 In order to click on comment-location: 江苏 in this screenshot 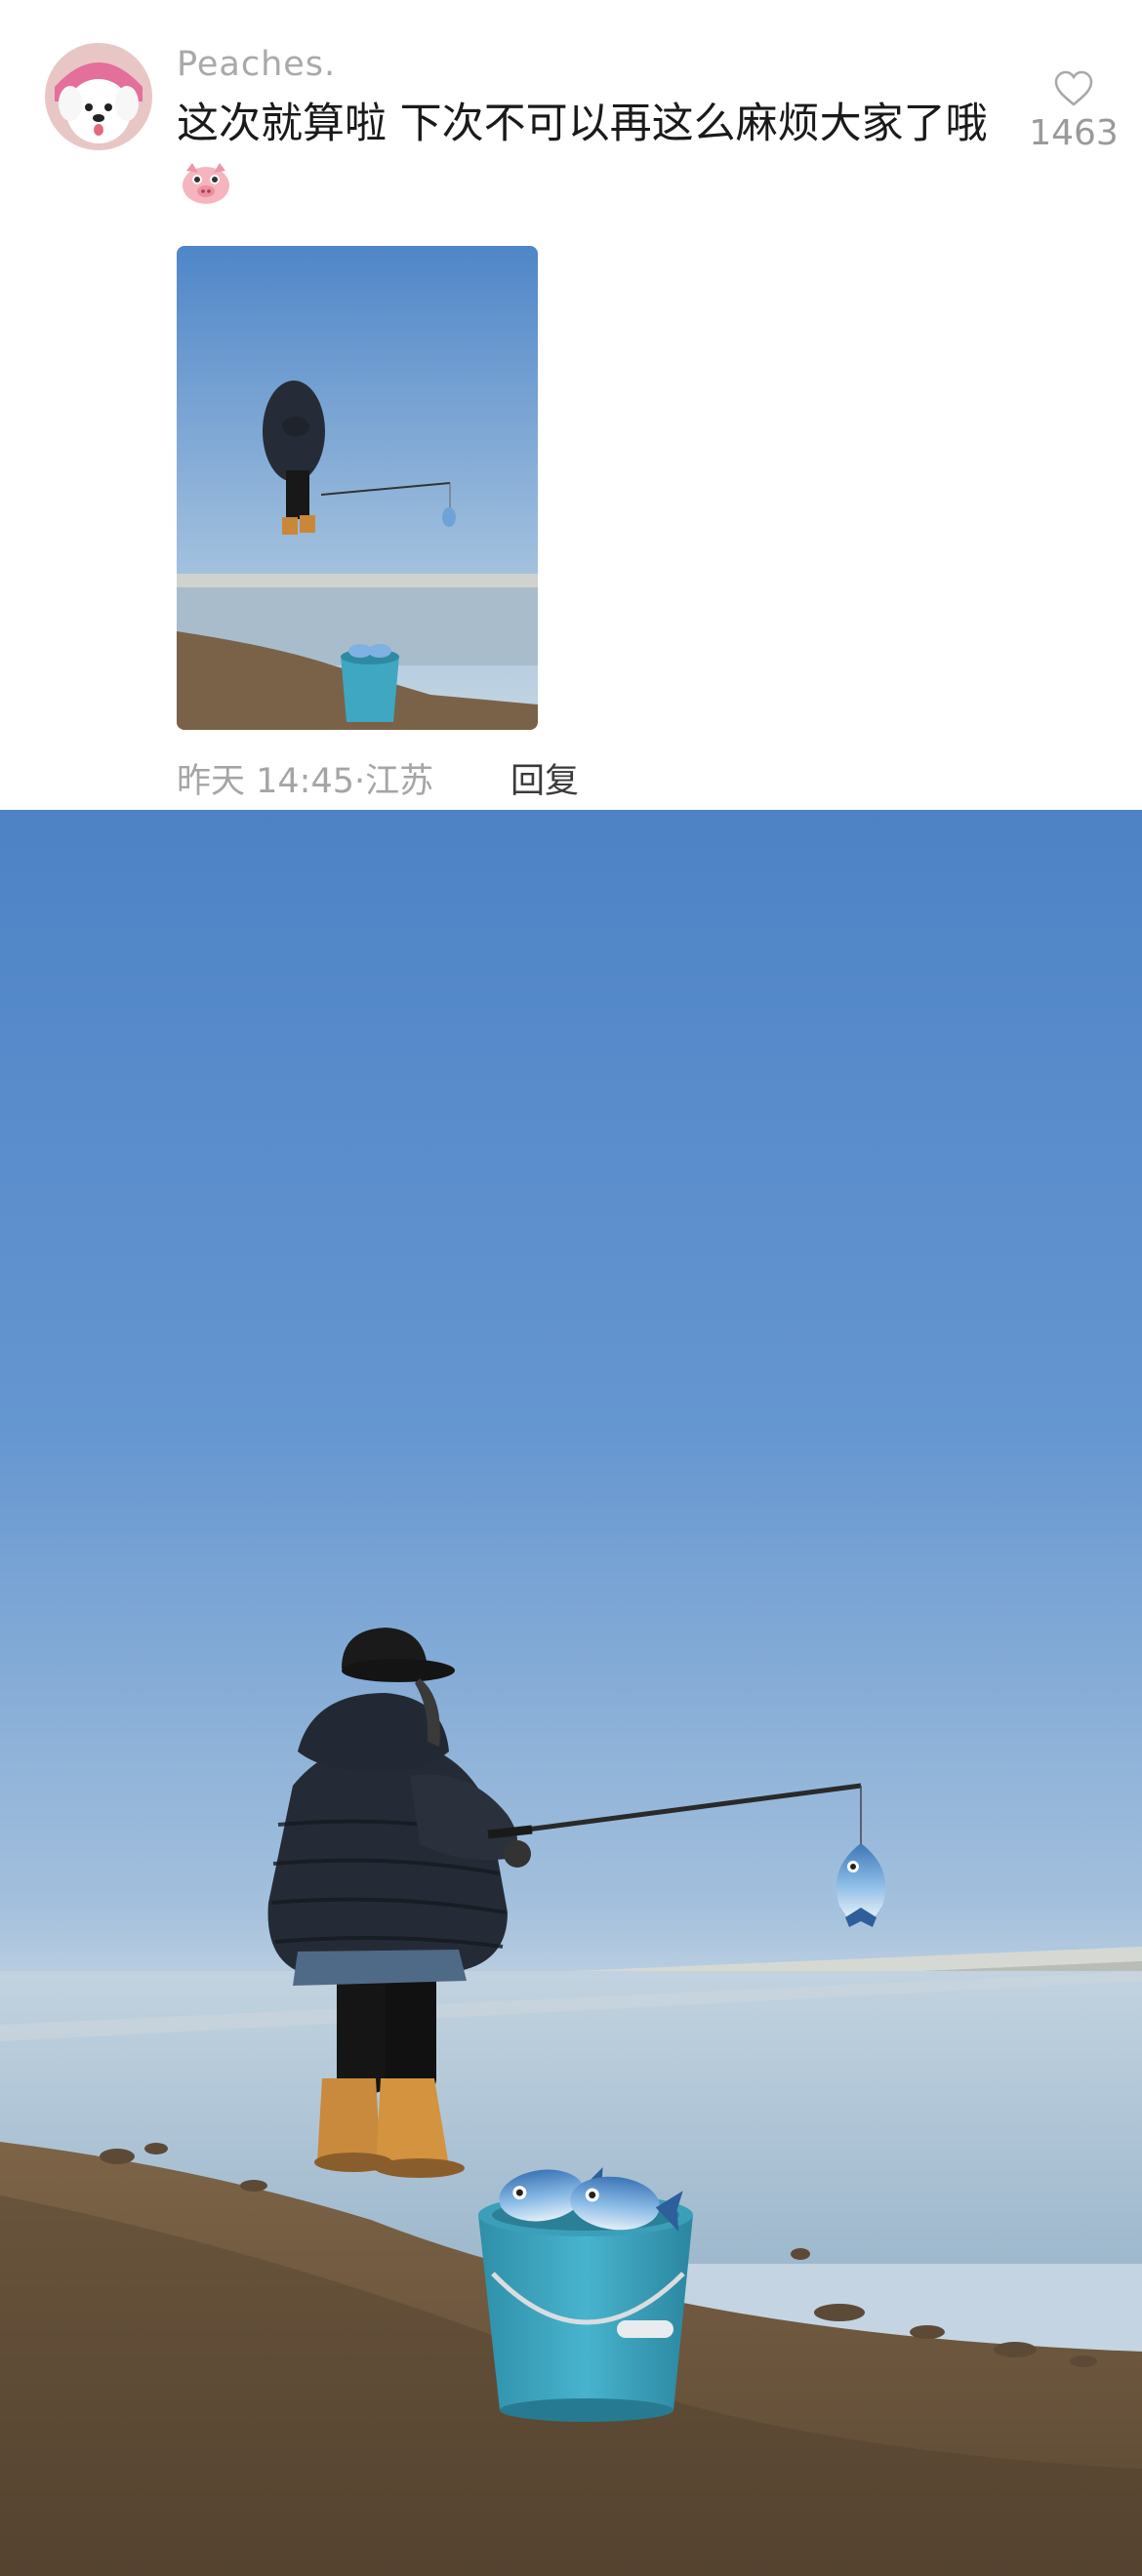, I will do `click(399, 781)`.